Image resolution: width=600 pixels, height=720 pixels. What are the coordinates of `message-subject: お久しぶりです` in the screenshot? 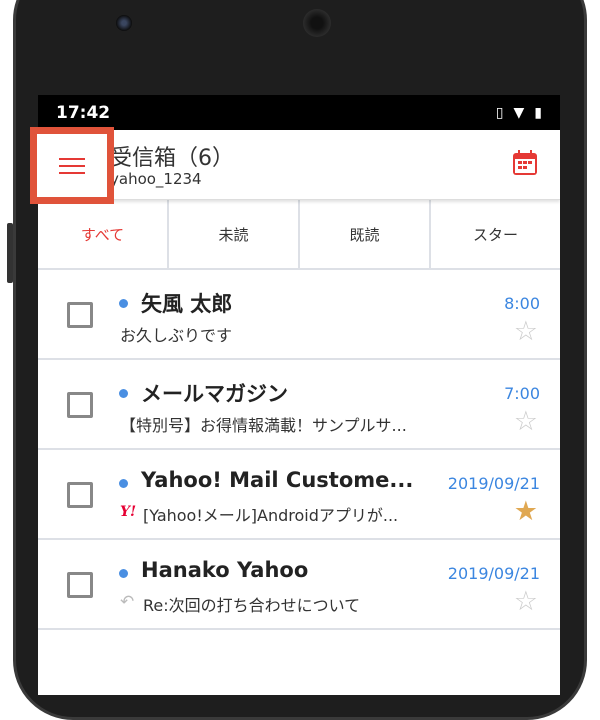 It's located at (176, 335).